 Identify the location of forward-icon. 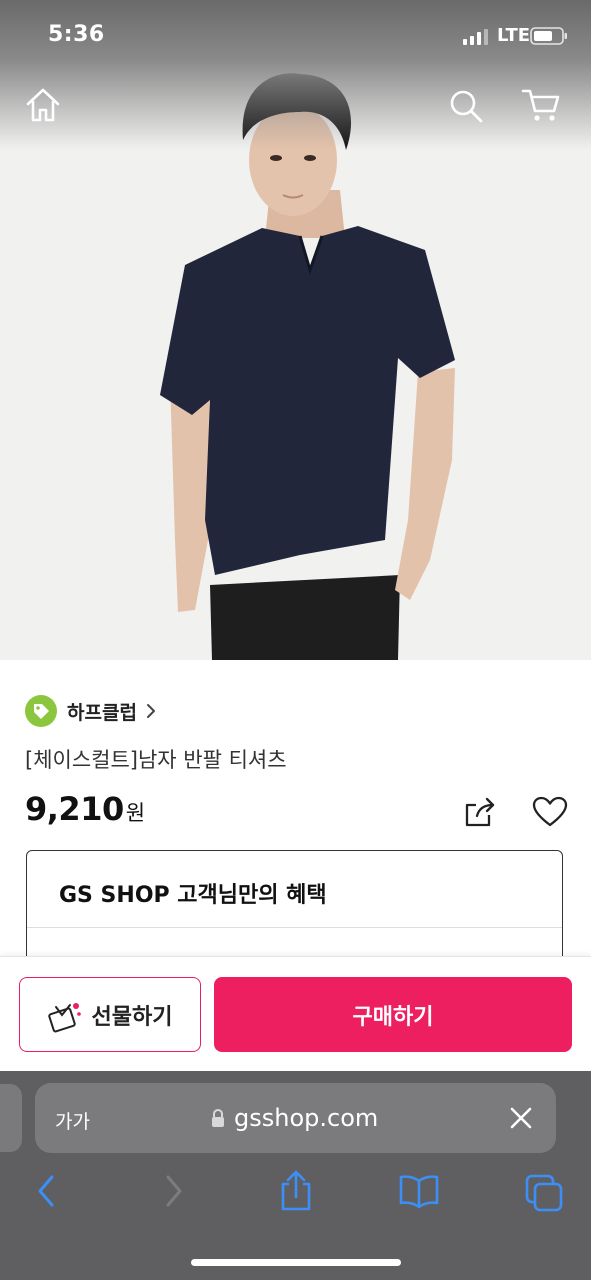
(174, 1191).